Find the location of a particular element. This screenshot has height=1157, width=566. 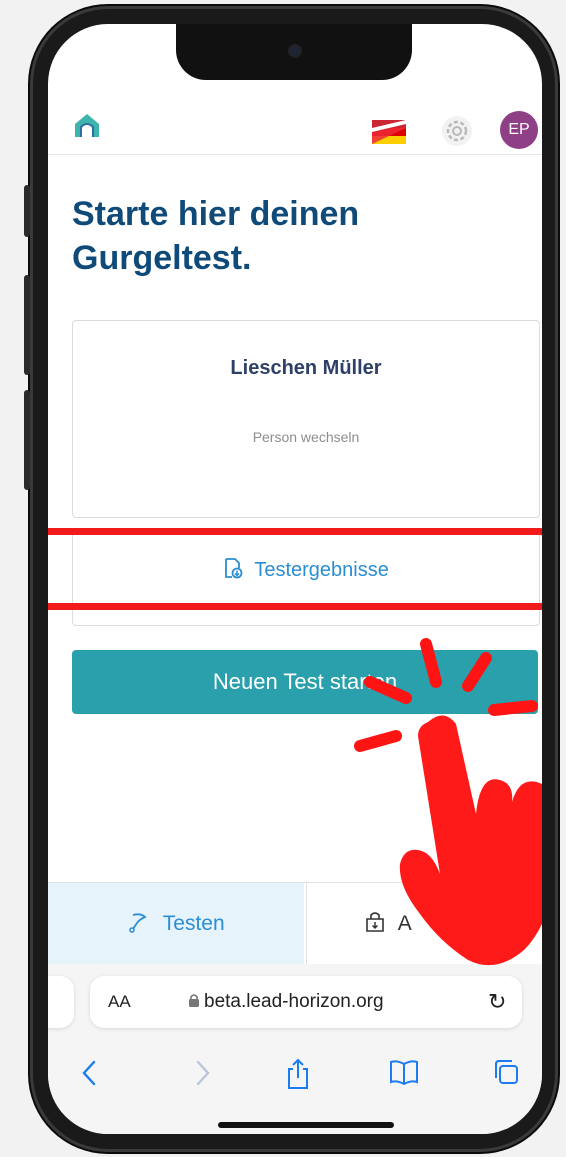

browser-toolbar: AA beta.lead-horizon.org ↻ is located at coordinates (295, 1049).